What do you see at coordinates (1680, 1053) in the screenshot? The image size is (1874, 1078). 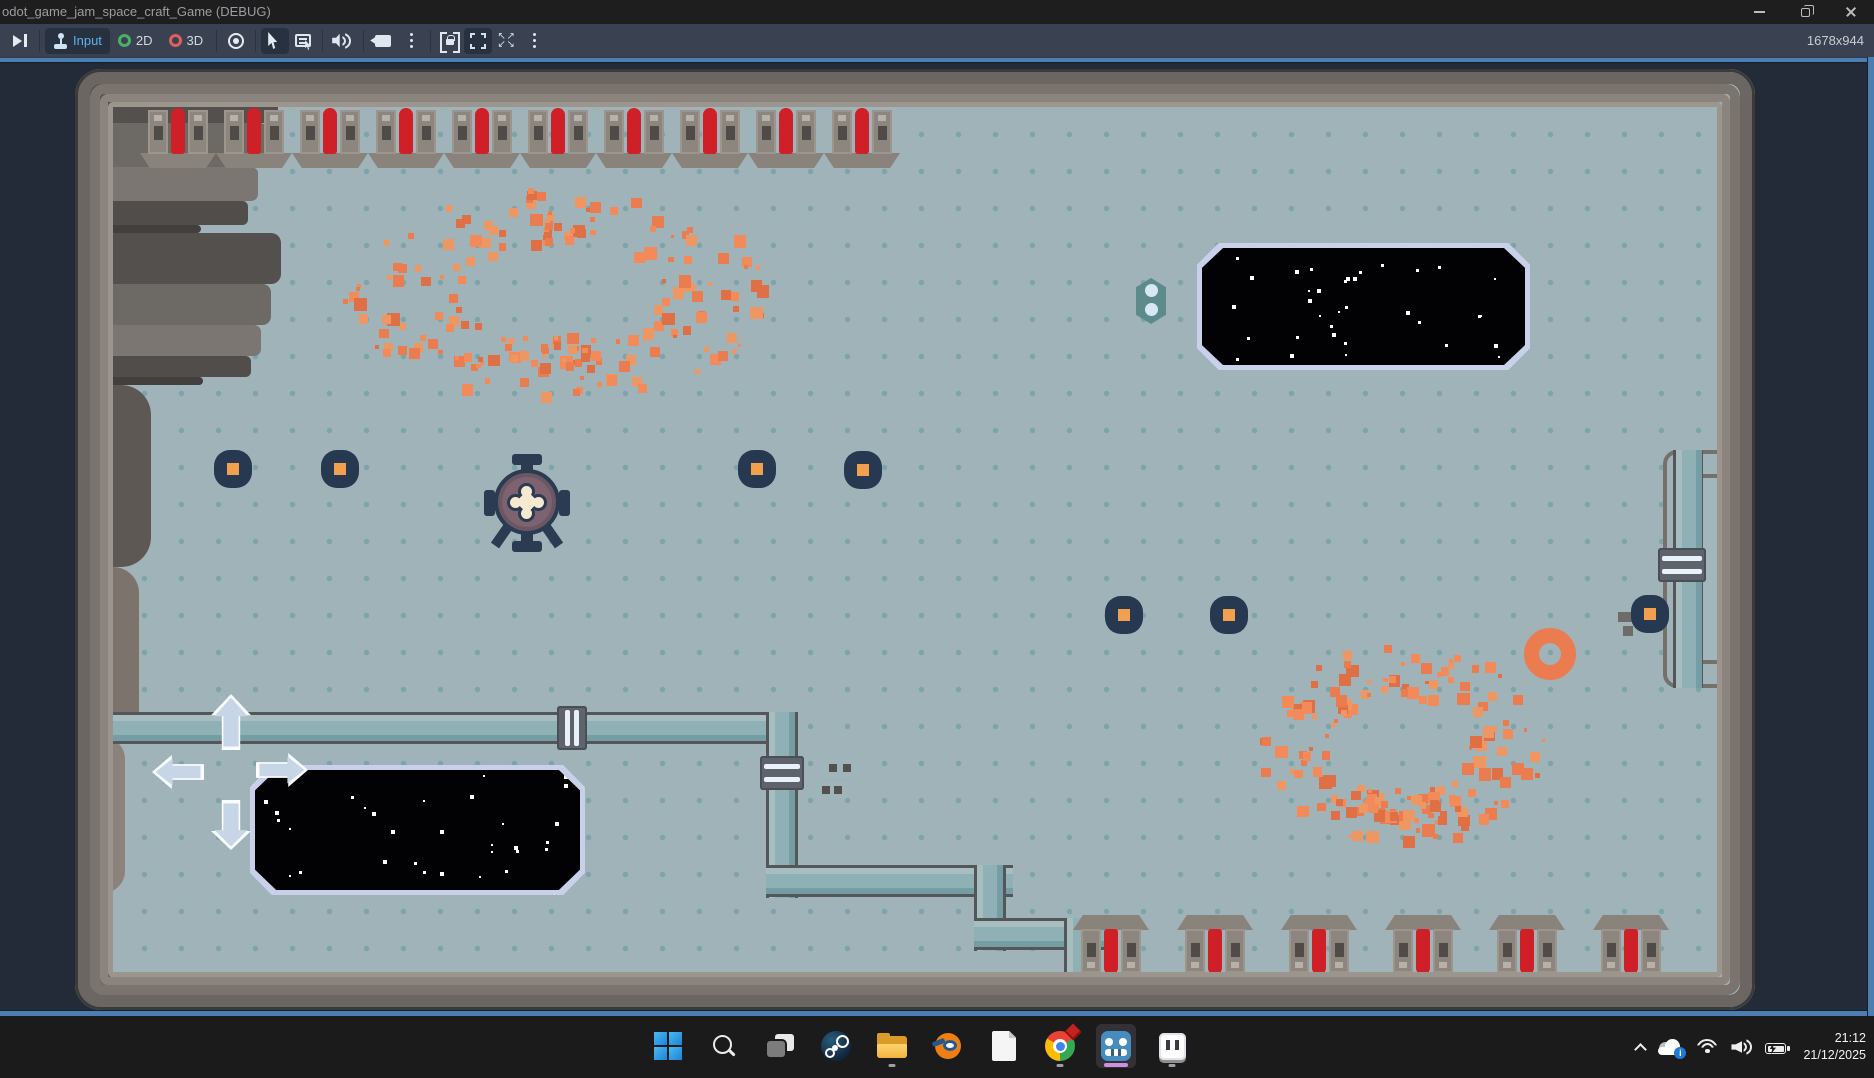 I see `cloud-info-badge: i` at bounding box center [1680, 1053].